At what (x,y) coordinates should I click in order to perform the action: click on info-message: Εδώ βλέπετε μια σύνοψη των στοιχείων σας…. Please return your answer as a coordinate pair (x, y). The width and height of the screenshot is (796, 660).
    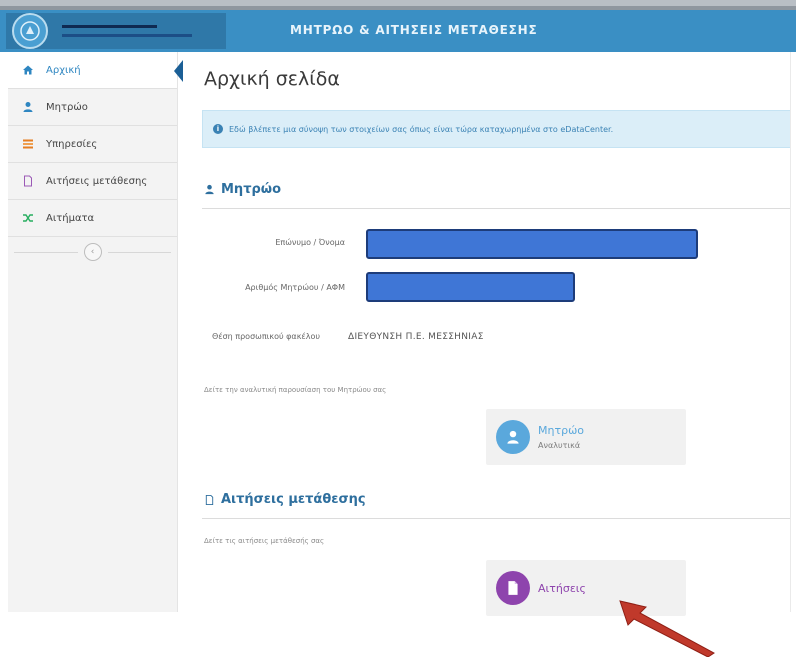
    Looking at the image, I should click on (421, 129).